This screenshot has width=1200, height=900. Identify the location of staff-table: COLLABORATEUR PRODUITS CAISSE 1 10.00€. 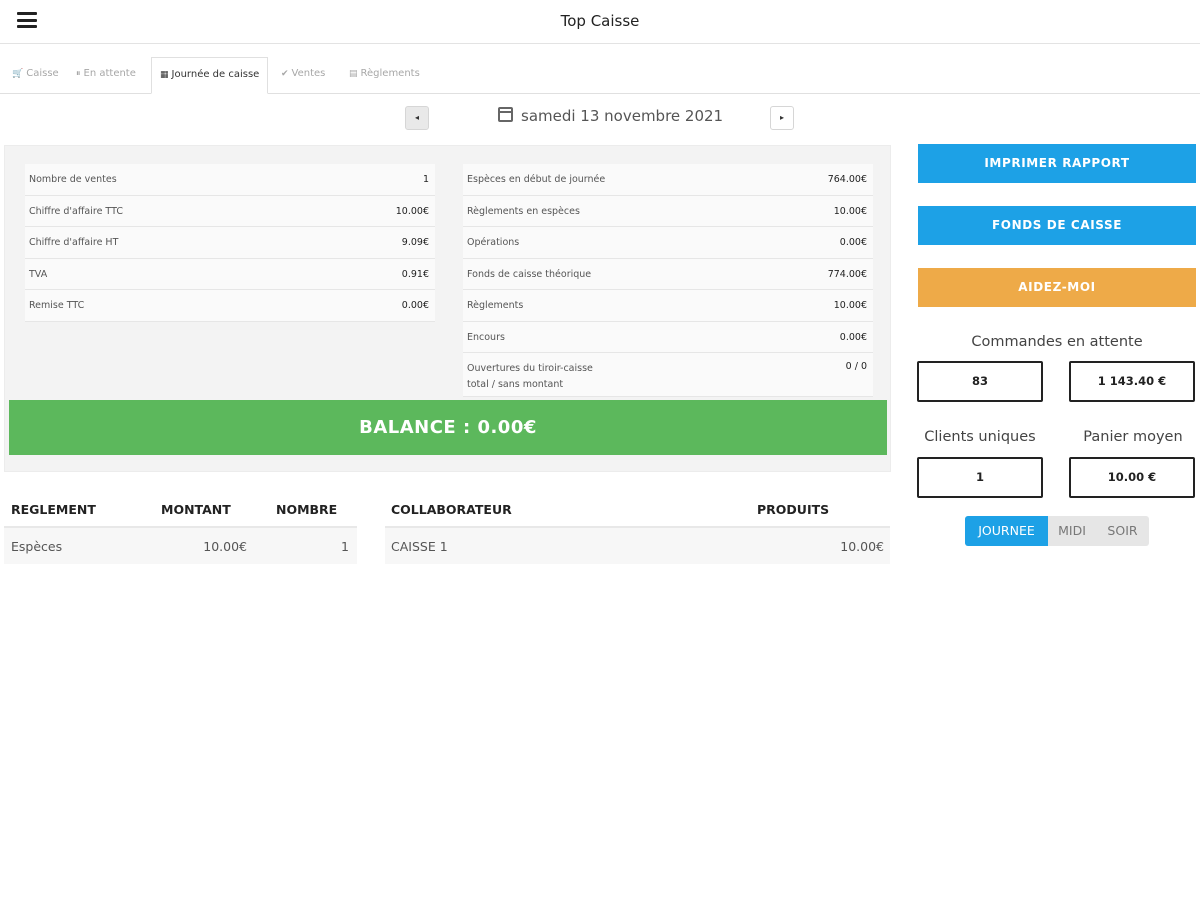
(637, 530).